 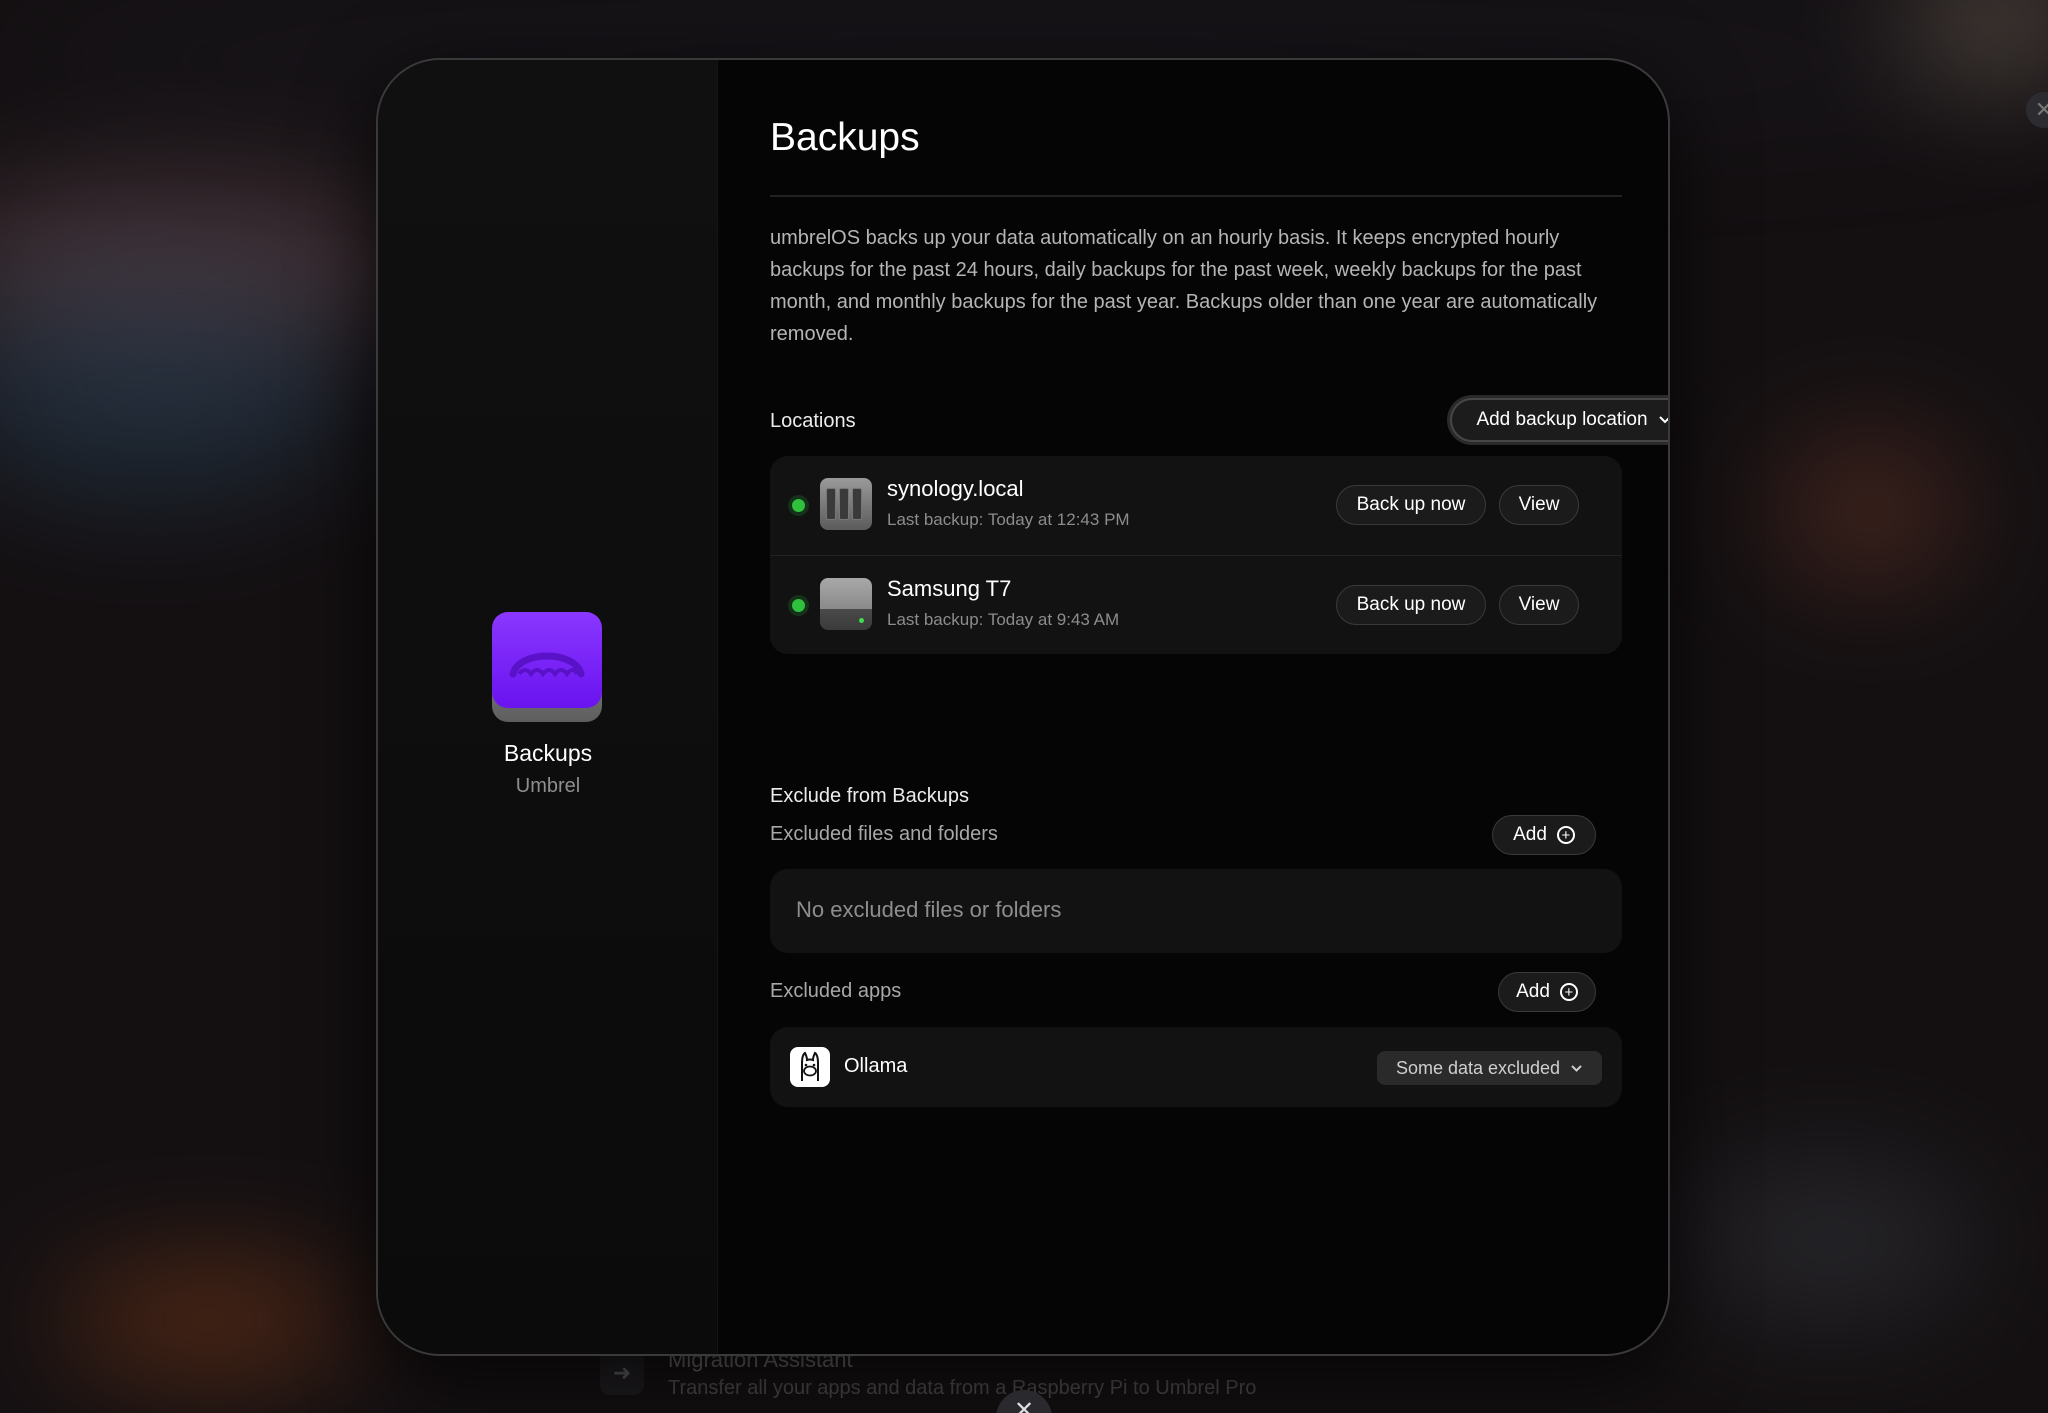 I want to click on migration-arrow-icon: ➜, so click(x=622, y=1373).